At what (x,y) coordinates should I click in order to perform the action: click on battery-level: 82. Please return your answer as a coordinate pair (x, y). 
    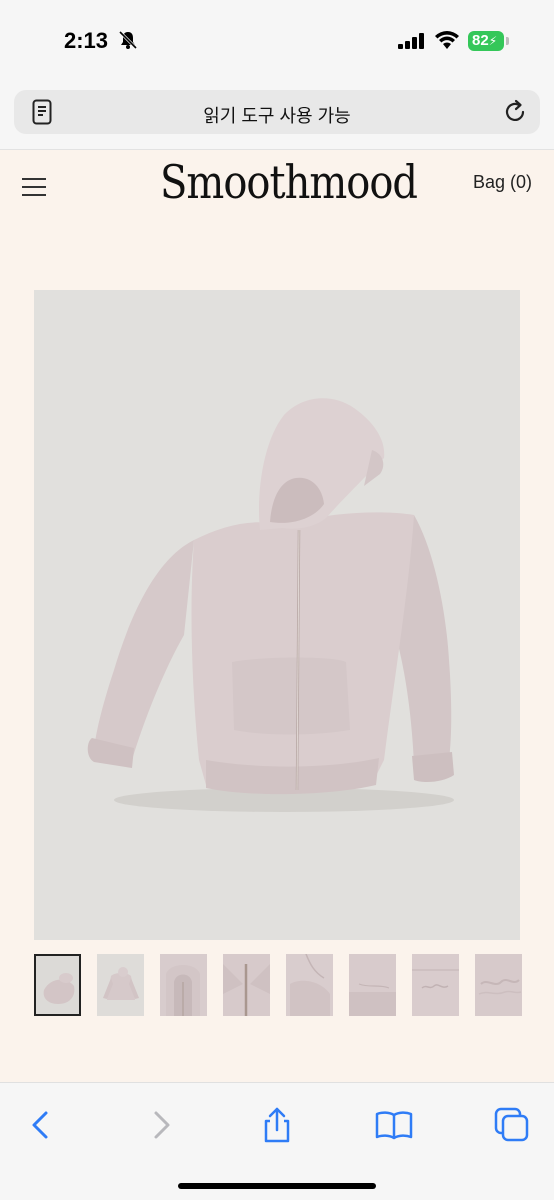
    Looking at the image, I should click on (480, 40).